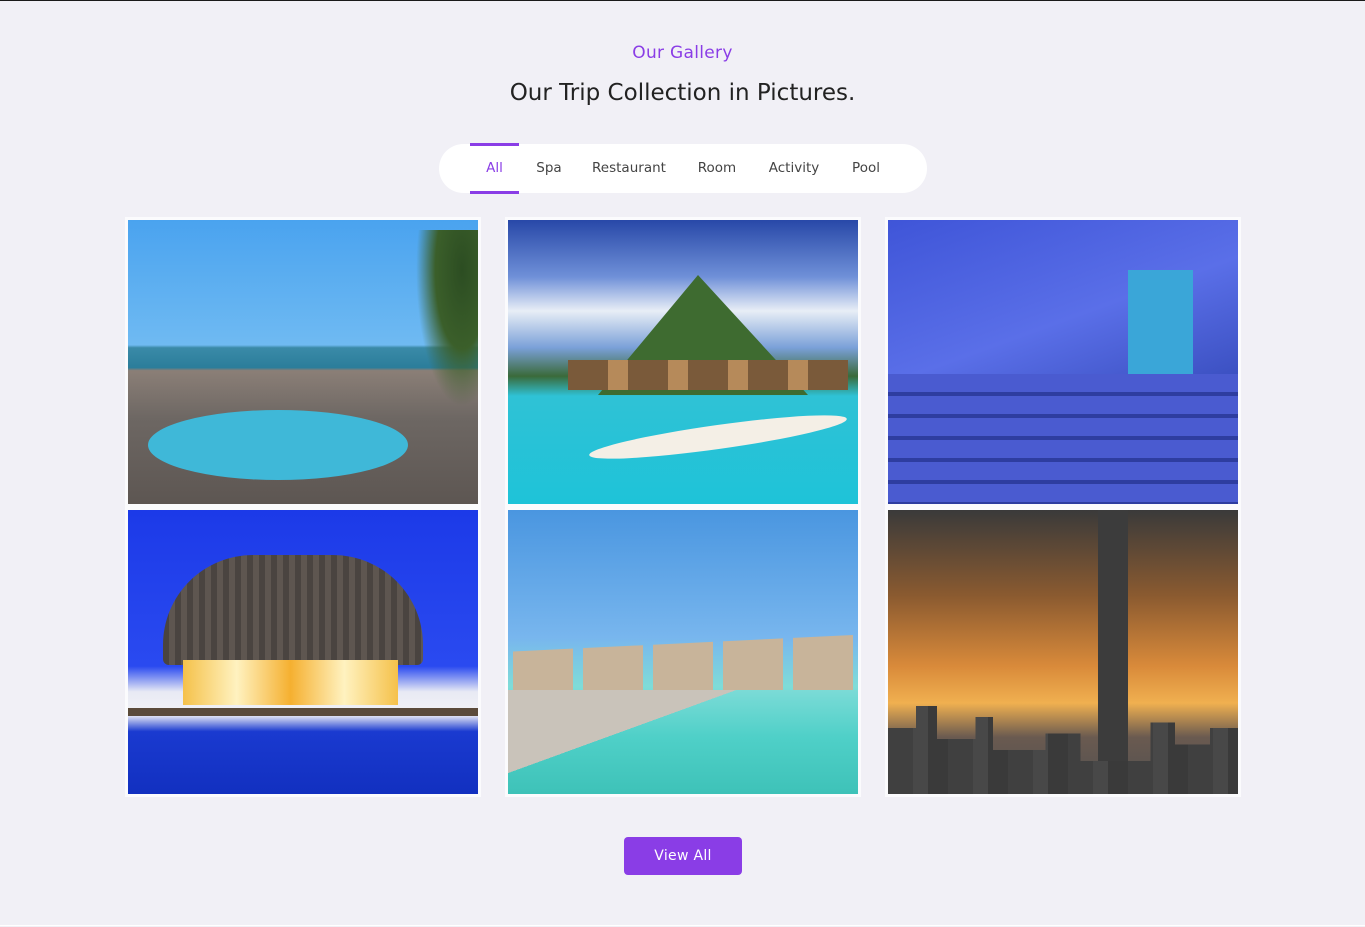 Image resolution: width=1365 pixels, height=927 pixels. What do you see at coordinates (629, 168) in the screenshot?
I see `tab-restaurant: Restaurant` at bounding box center [629, 168].